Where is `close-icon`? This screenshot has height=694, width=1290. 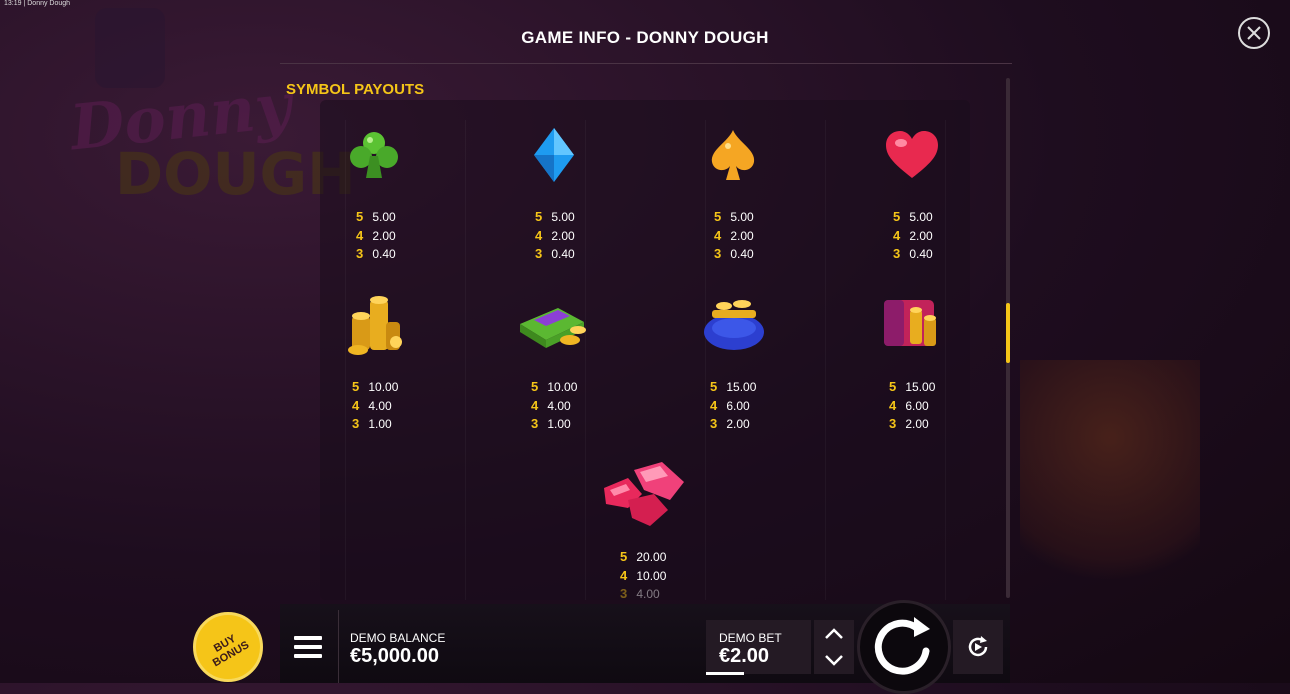 close-icon is located at coordinates (1254, 33).